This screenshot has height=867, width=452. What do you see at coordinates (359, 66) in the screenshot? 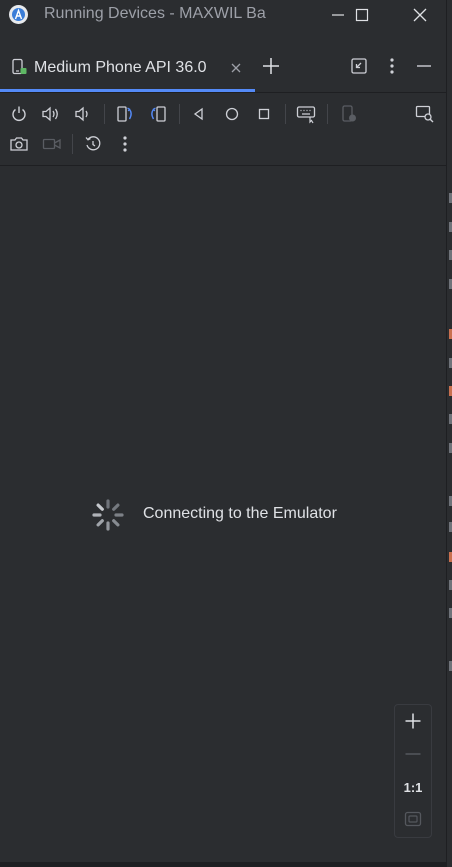
I see `restore-layout-icon` at bounding box center [359, 66].